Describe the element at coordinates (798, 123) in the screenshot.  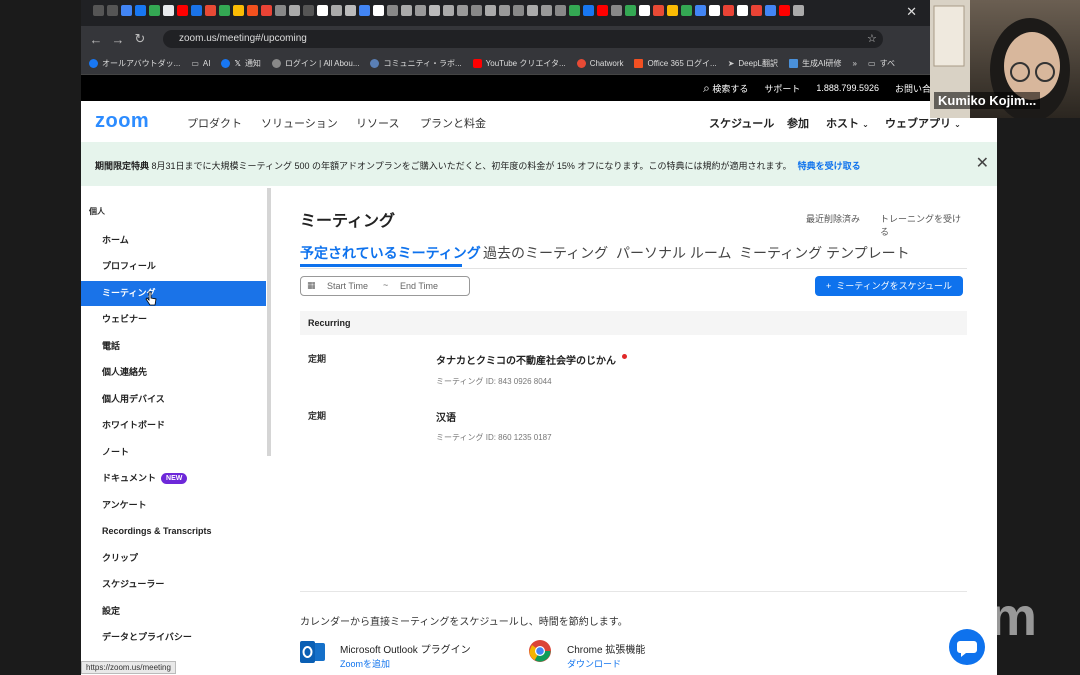
I see `nav-join: 参加` at that location.